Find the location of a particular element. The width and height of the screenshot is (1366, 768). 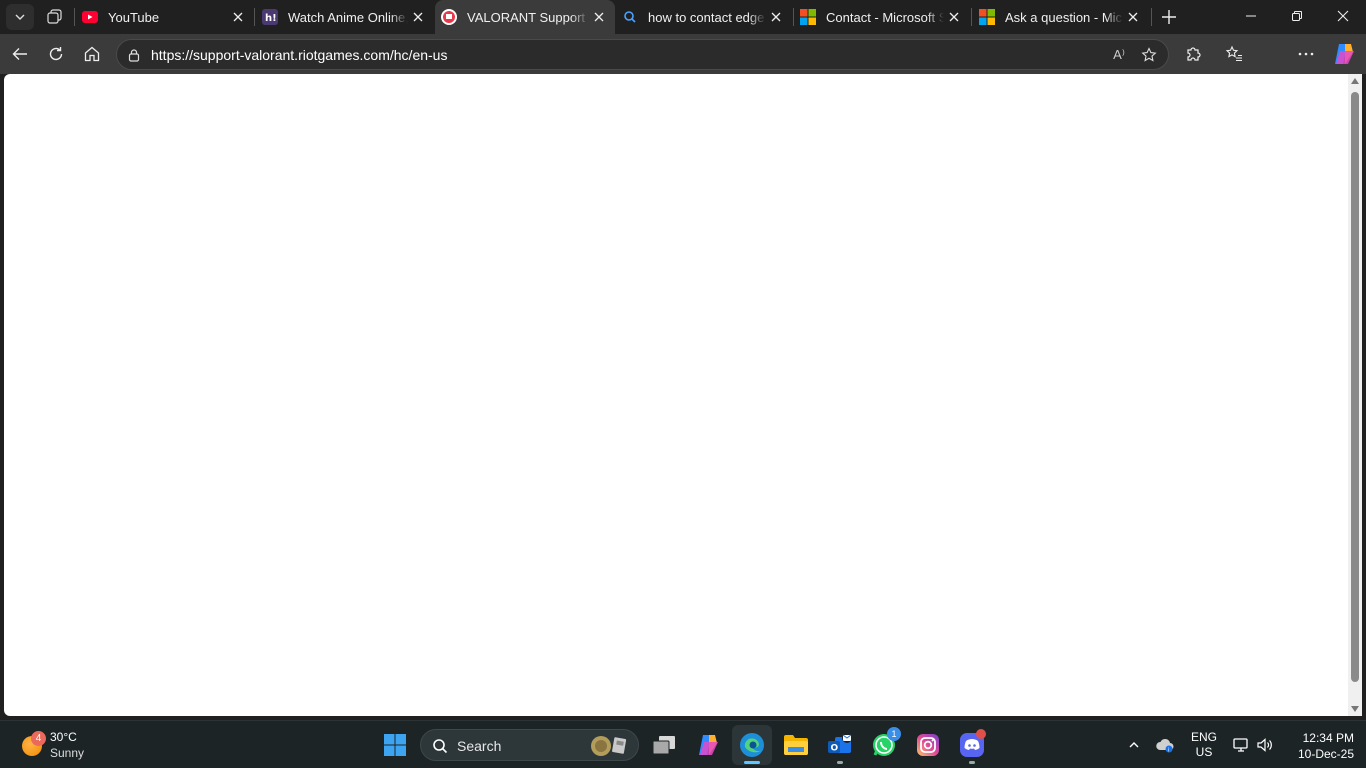

lang-line-1: ENG is located at coordinates (1203, 737).